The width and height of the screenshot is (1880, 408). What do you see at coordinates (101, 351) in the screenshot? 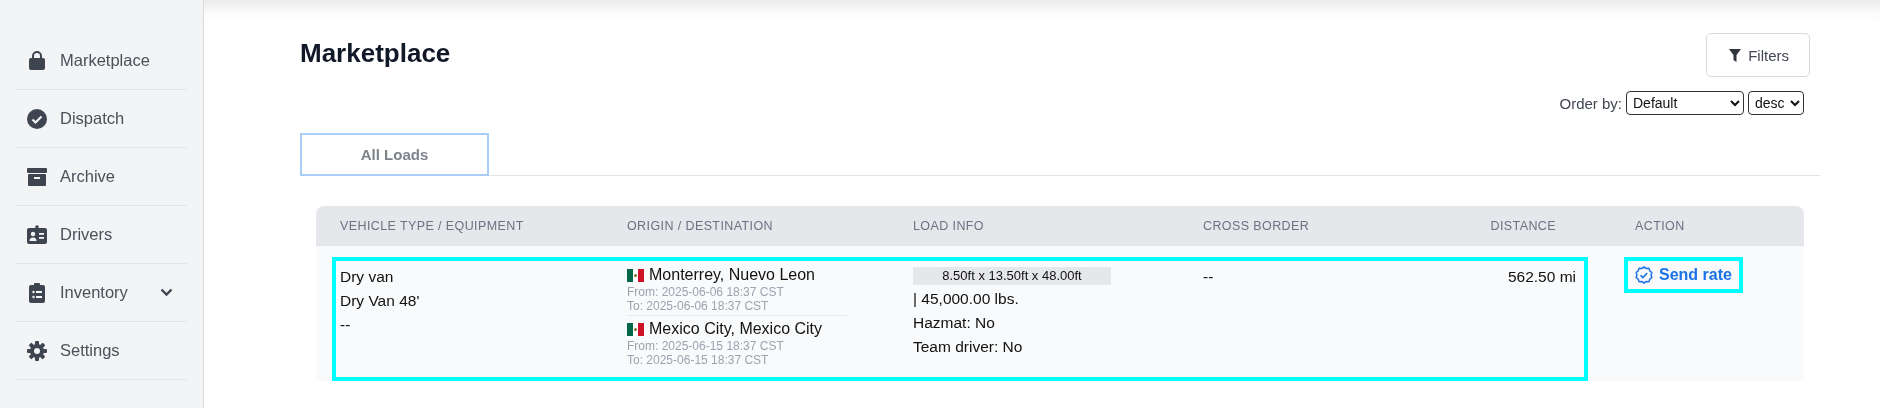
I see `sidebar-item: Settings` at bounding box center [101, 351].